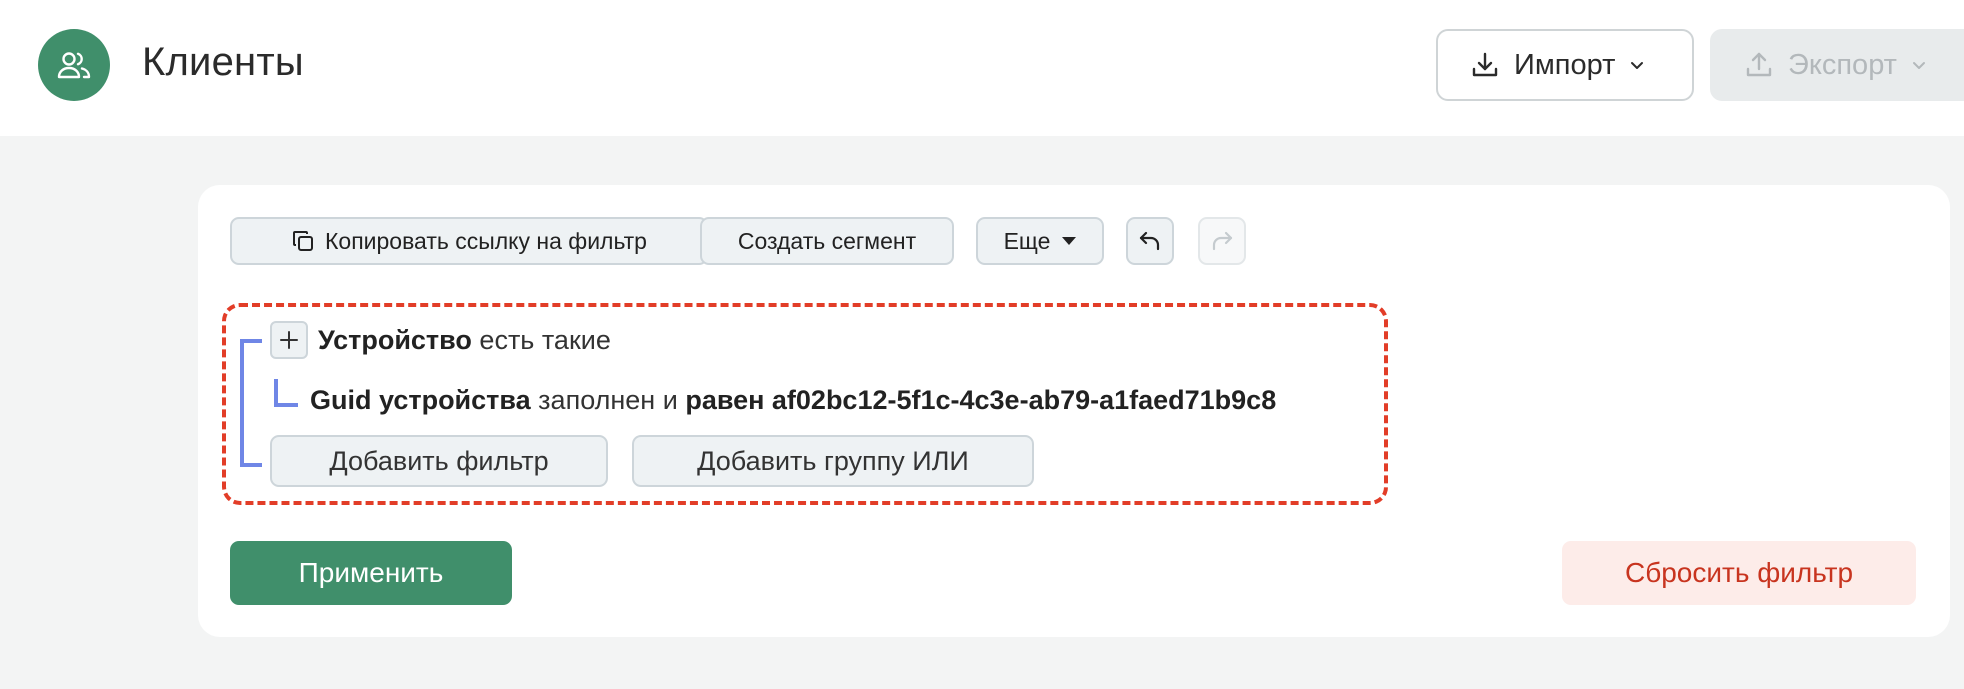 This screenshot has height=689, width=1964. Describe the element at coordinates (1739, 573) in the screenshot. I see `reset-filter-button: Сбросить фильтр` at that location.